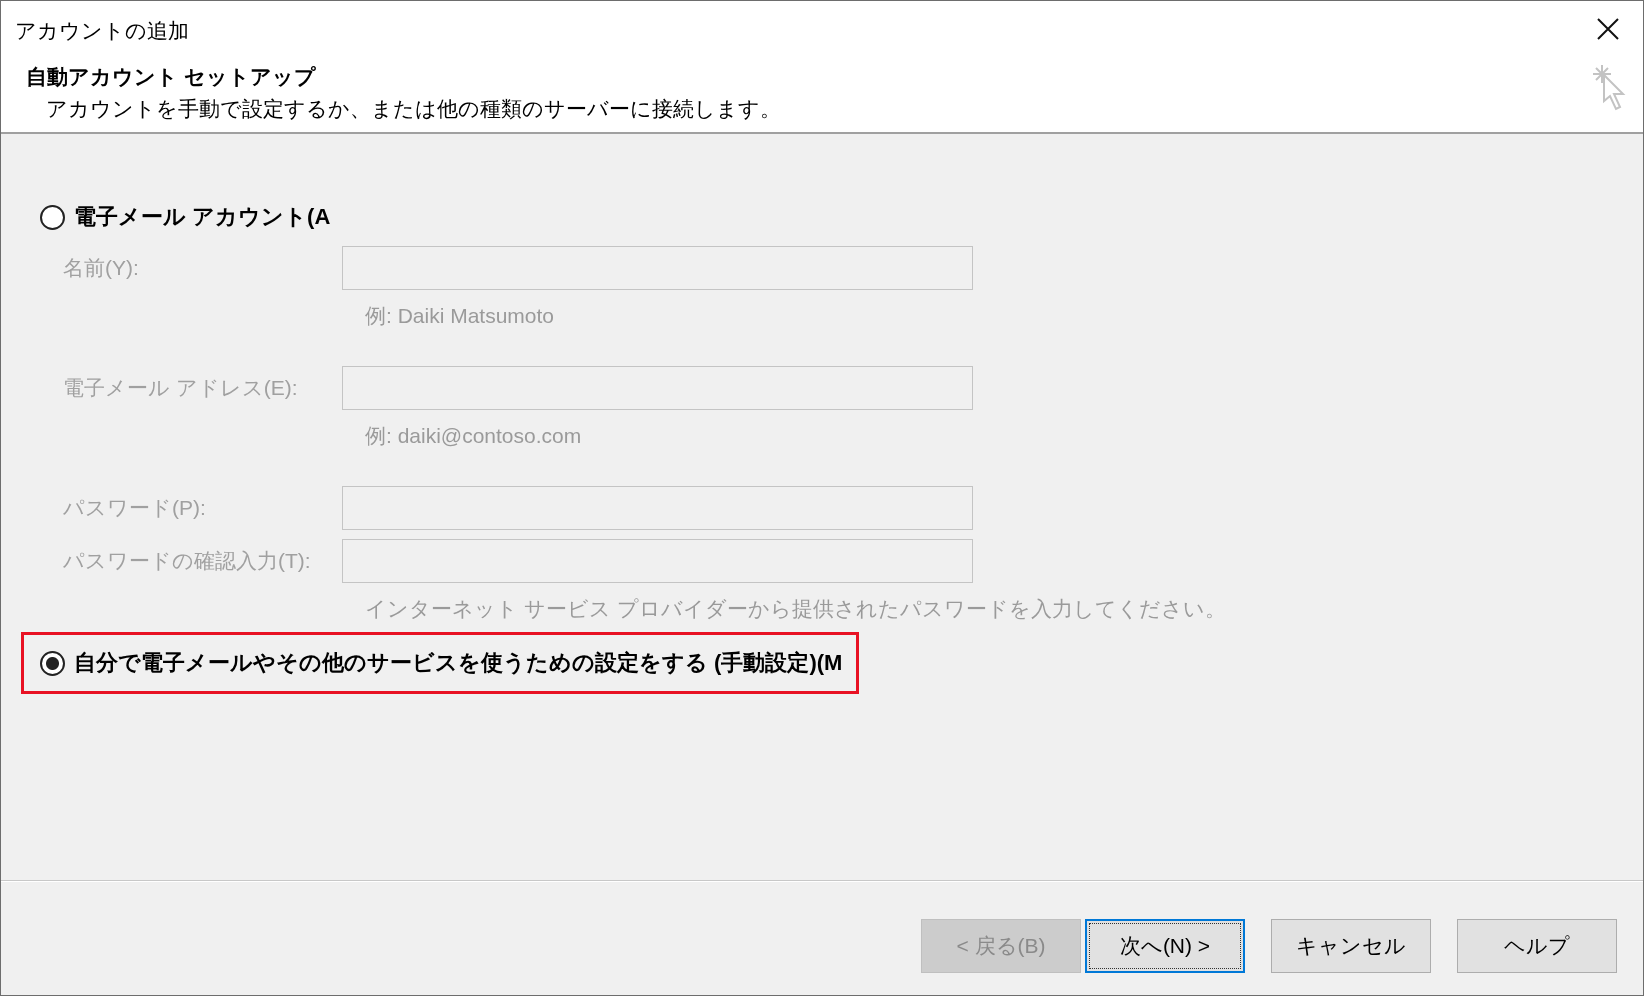 The height and width of the screenshot is (996, 1644). What do you see at coordinates (1165, 946) in the screenshot?
I see `dialog-button: 次へ(N) >` at bounding box center [1165, 946].